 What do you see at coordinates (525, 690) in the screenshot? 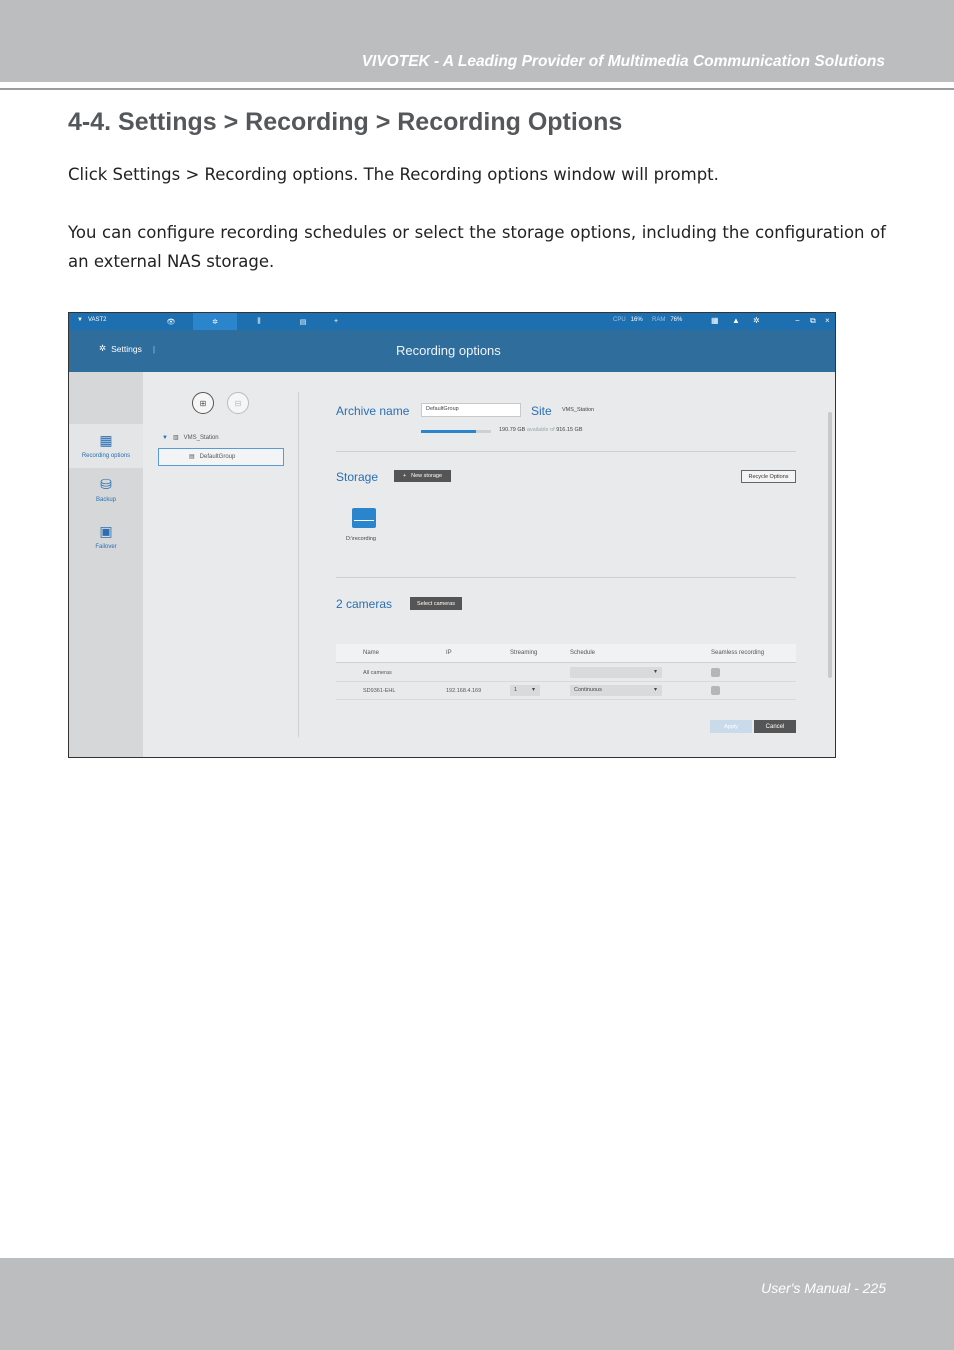
I see `streaming-dropdown: 1 ▾` at bounding box center [525, 690].